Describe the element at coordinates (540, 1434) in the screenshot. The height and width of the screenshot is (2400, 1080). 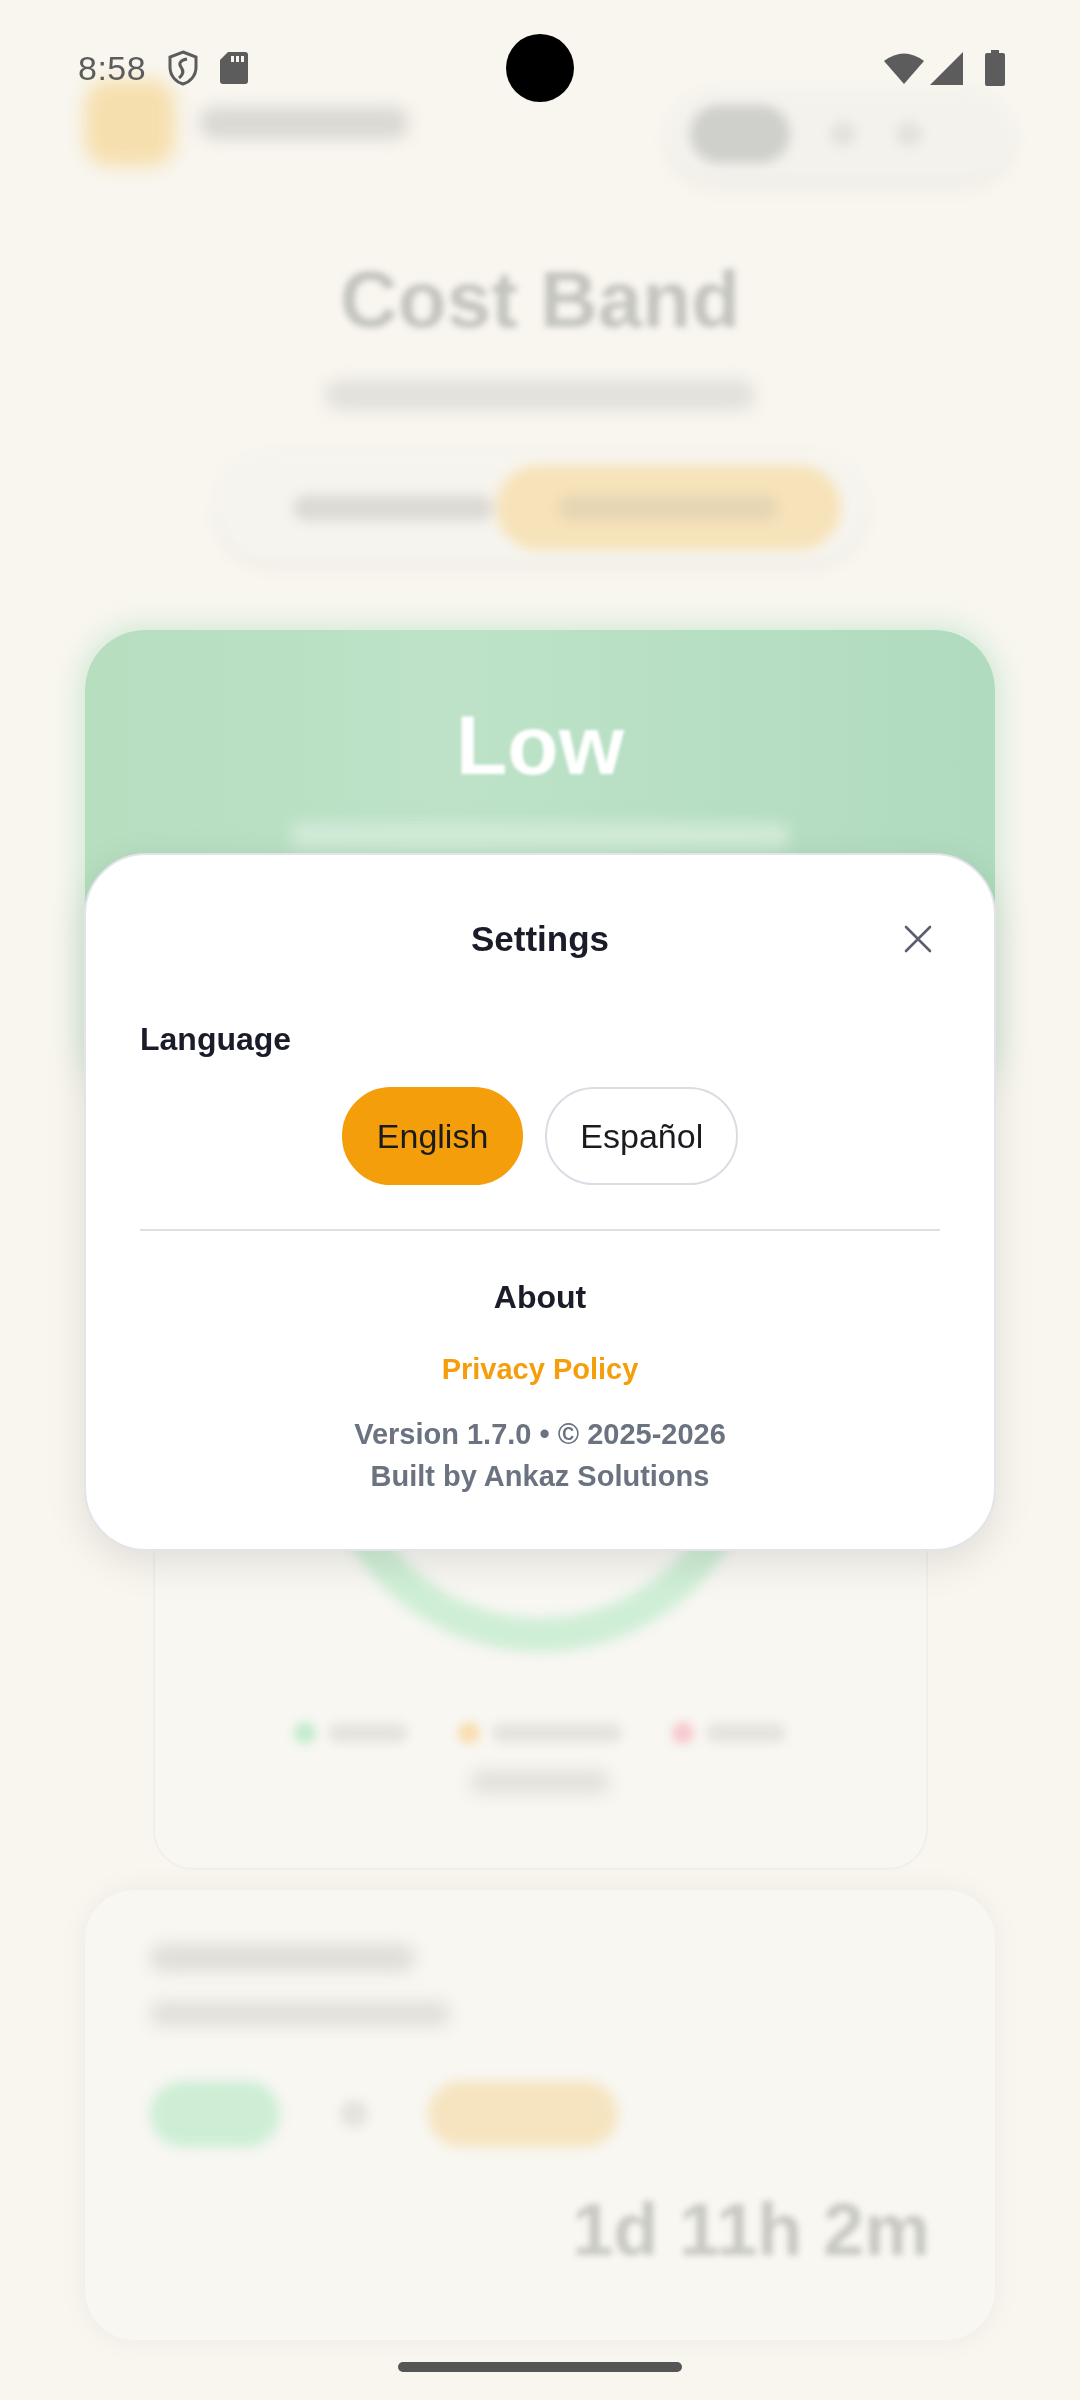
I see `version-text: Version 1.7.0 • © 2025-2026` at that location.